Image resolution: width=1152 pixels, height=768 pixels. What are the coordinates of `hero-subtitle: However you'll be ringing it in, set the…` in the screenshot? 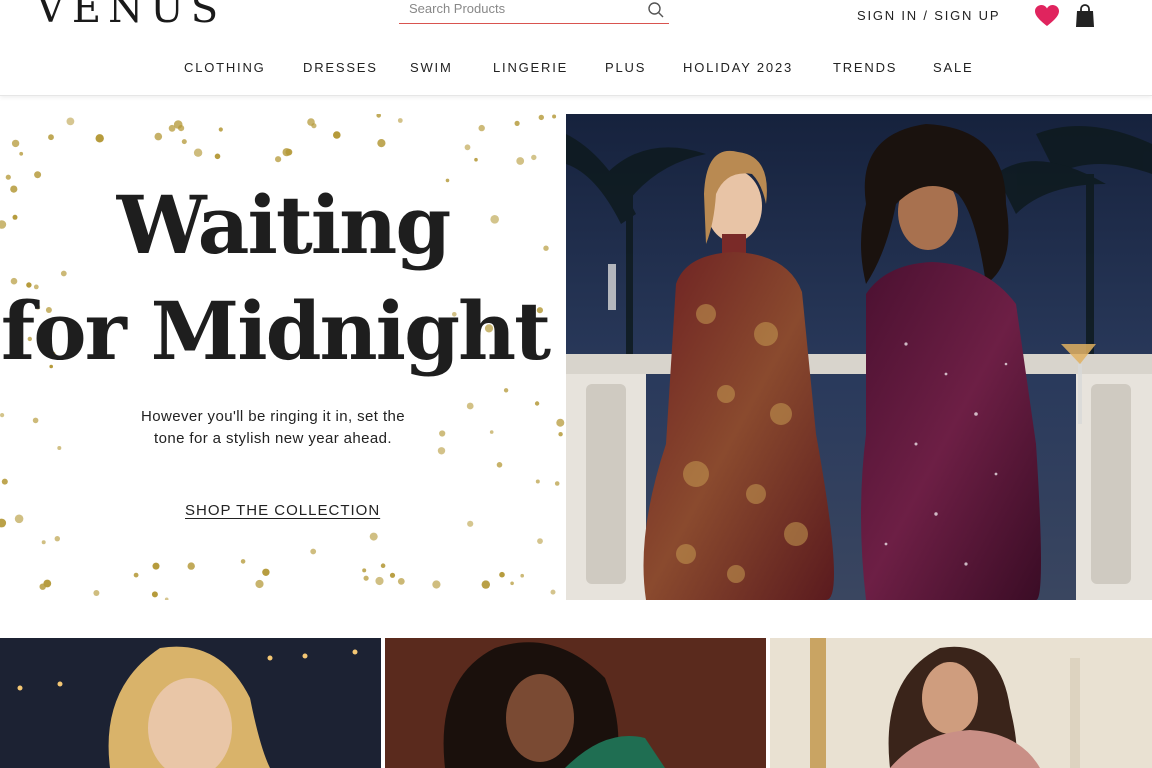 It's located at (273, 427).